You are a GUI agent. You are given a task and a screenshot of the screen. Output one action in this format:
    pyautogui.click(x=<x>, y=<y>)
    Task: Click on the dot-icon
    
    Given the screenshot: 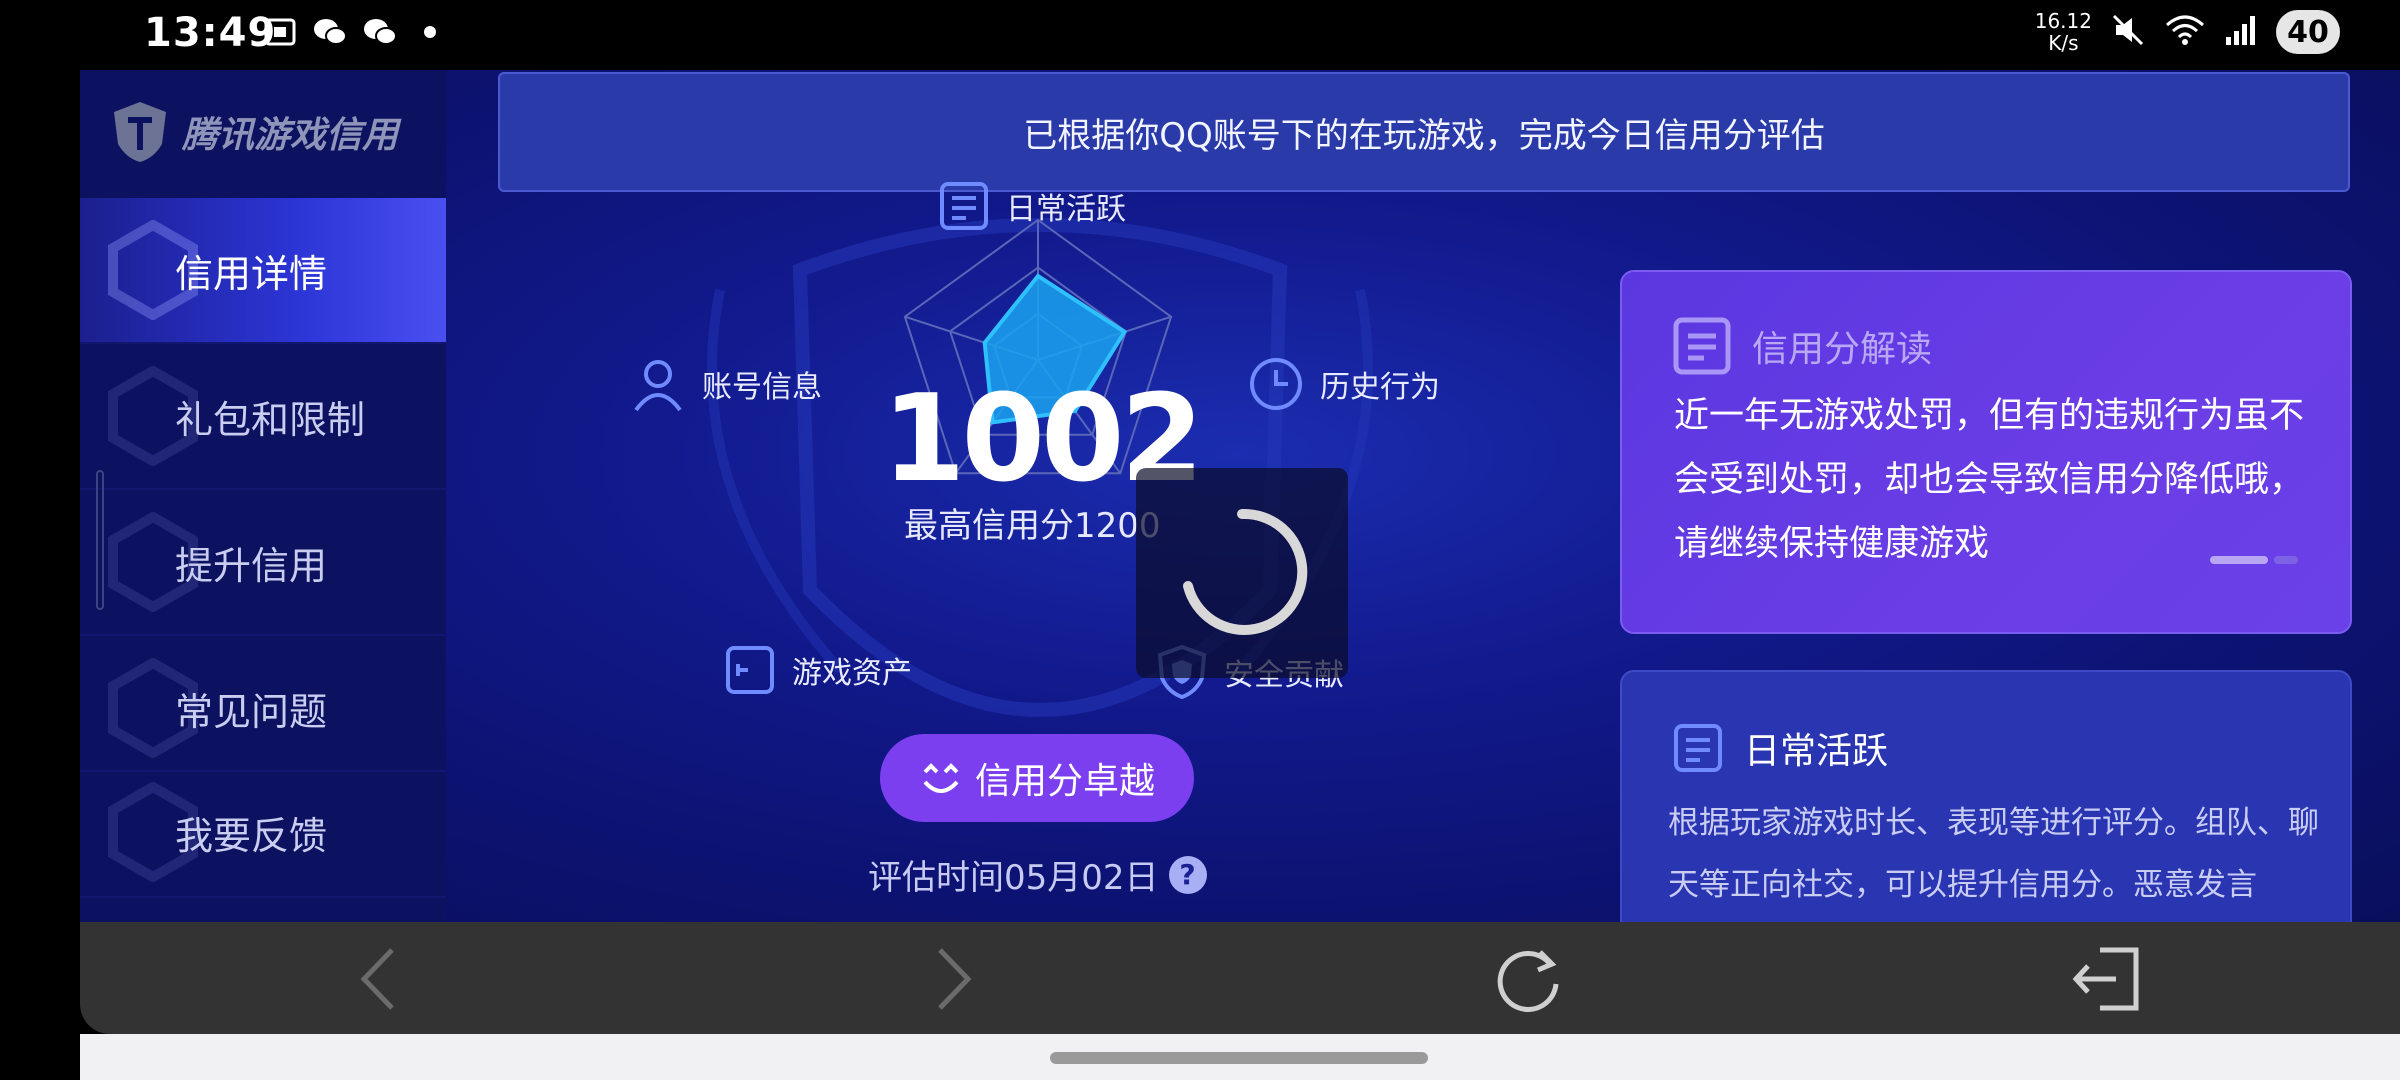 What is the action you would take?
    pyautogui.click(x=430, y=32)
    